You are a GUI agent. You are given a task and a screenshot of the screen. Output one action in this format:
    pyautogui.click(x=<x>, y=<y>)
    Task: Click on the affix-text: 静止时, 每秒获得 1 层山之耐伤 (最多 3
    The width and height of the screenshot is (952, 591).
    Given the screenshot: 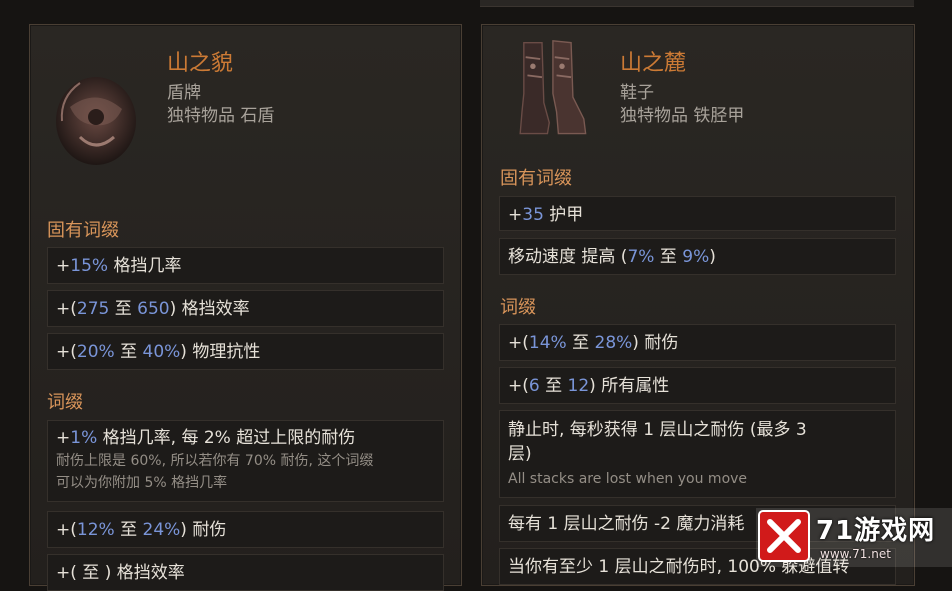 What is the action you would take?
    pyautogui.click(x=657, y=430)
    